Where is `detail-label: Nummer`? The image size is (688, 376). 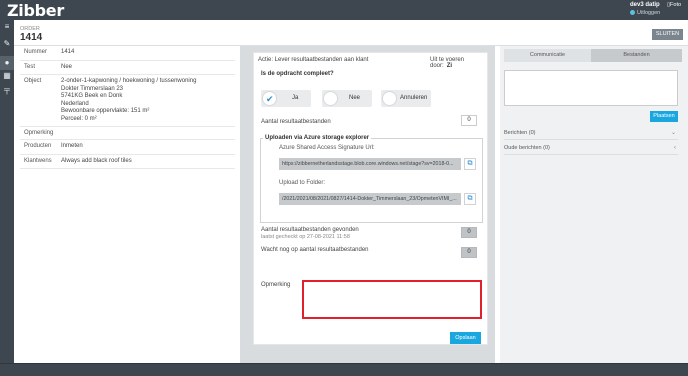 detail-label: Nummer is located at coordinates (36, 52).